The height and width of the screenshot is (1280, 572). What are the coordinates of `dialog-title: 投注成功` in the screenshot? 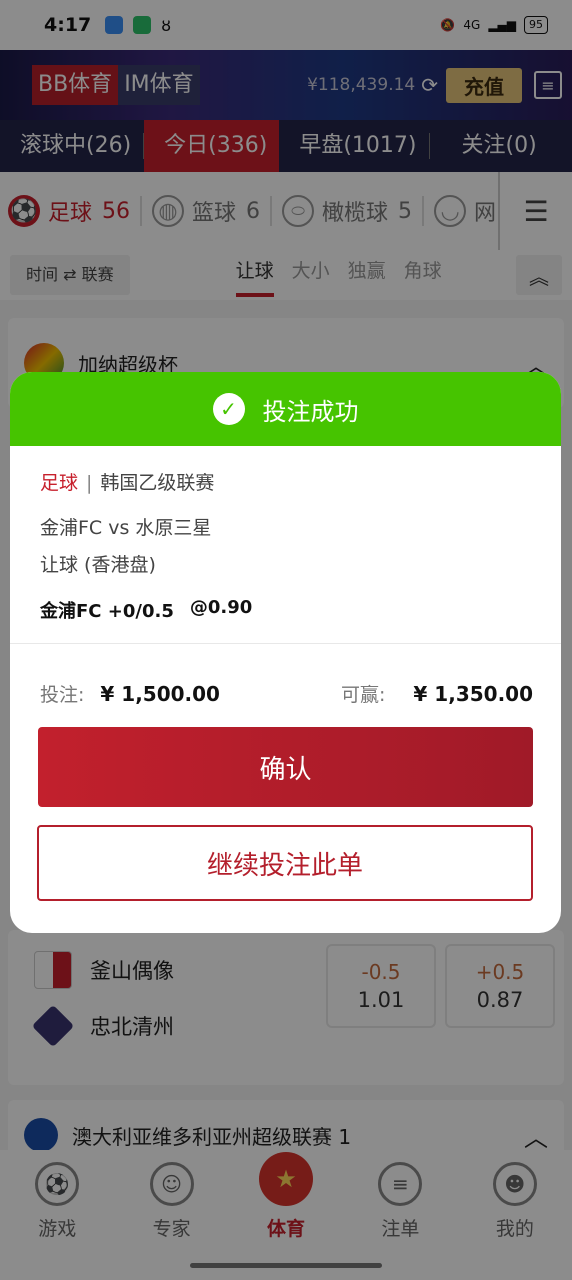 It's located at (310, 411).